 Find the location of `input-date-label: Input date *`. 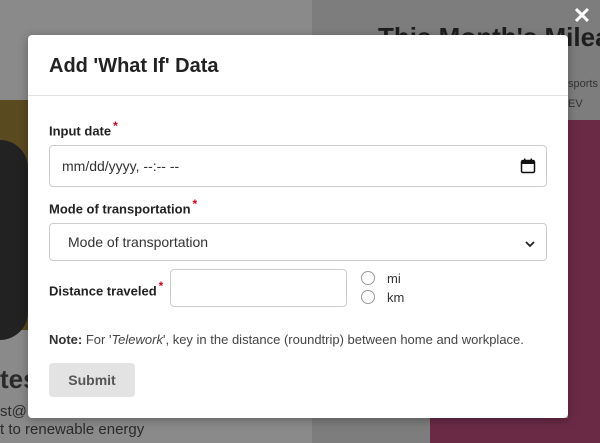

input-date-label: Input date * is located at coordinates (83, 129).